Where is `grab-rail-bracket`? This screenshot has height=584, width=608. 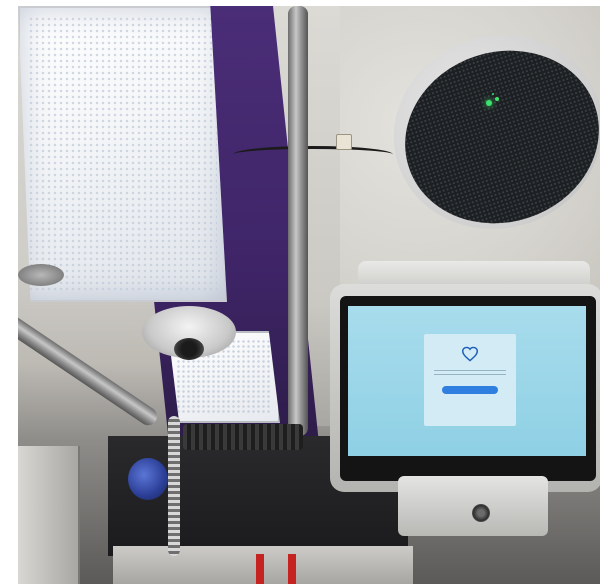 grab-rail-bracket is located at coordinates (41, 275).